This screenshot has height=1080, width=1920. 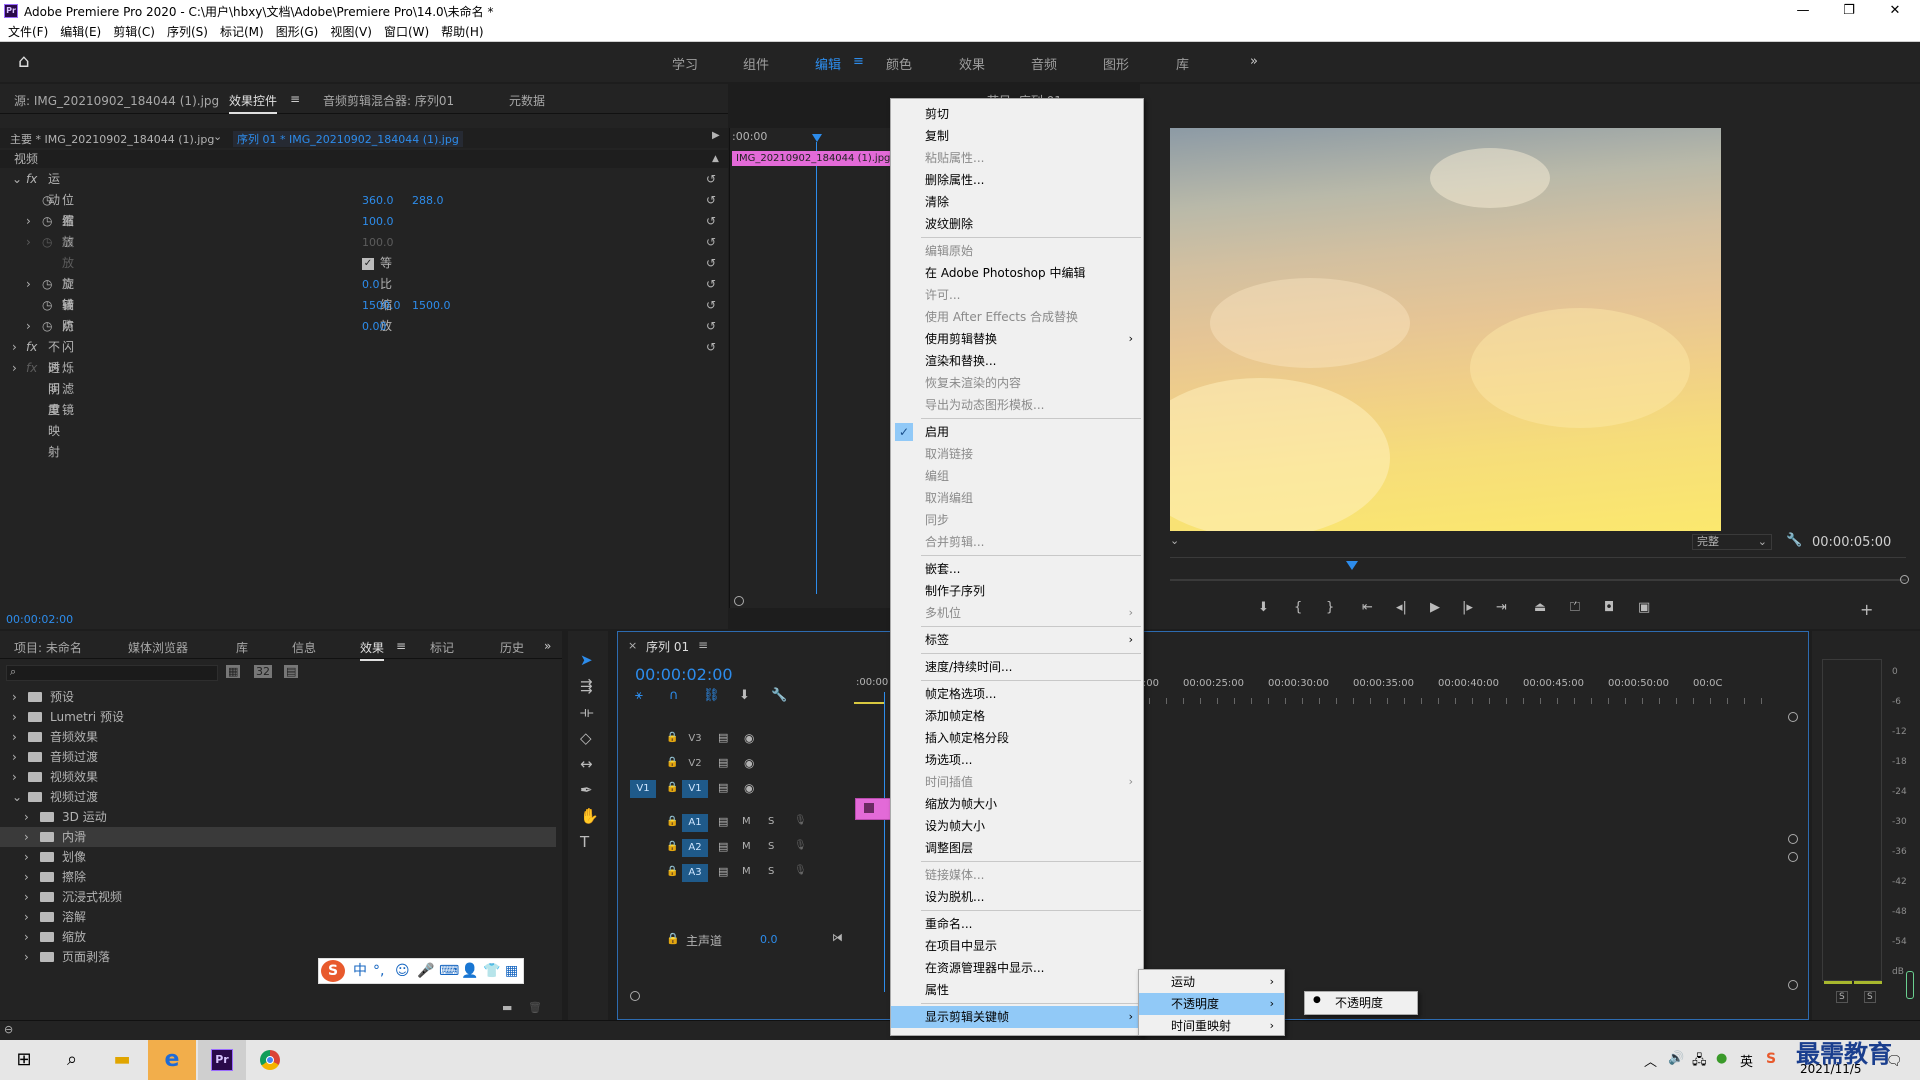 What do you see at coordinates (711, 284) in the screenshot?
I see `reset-rotation-icon: ↺` at bounding box center [711, 284].